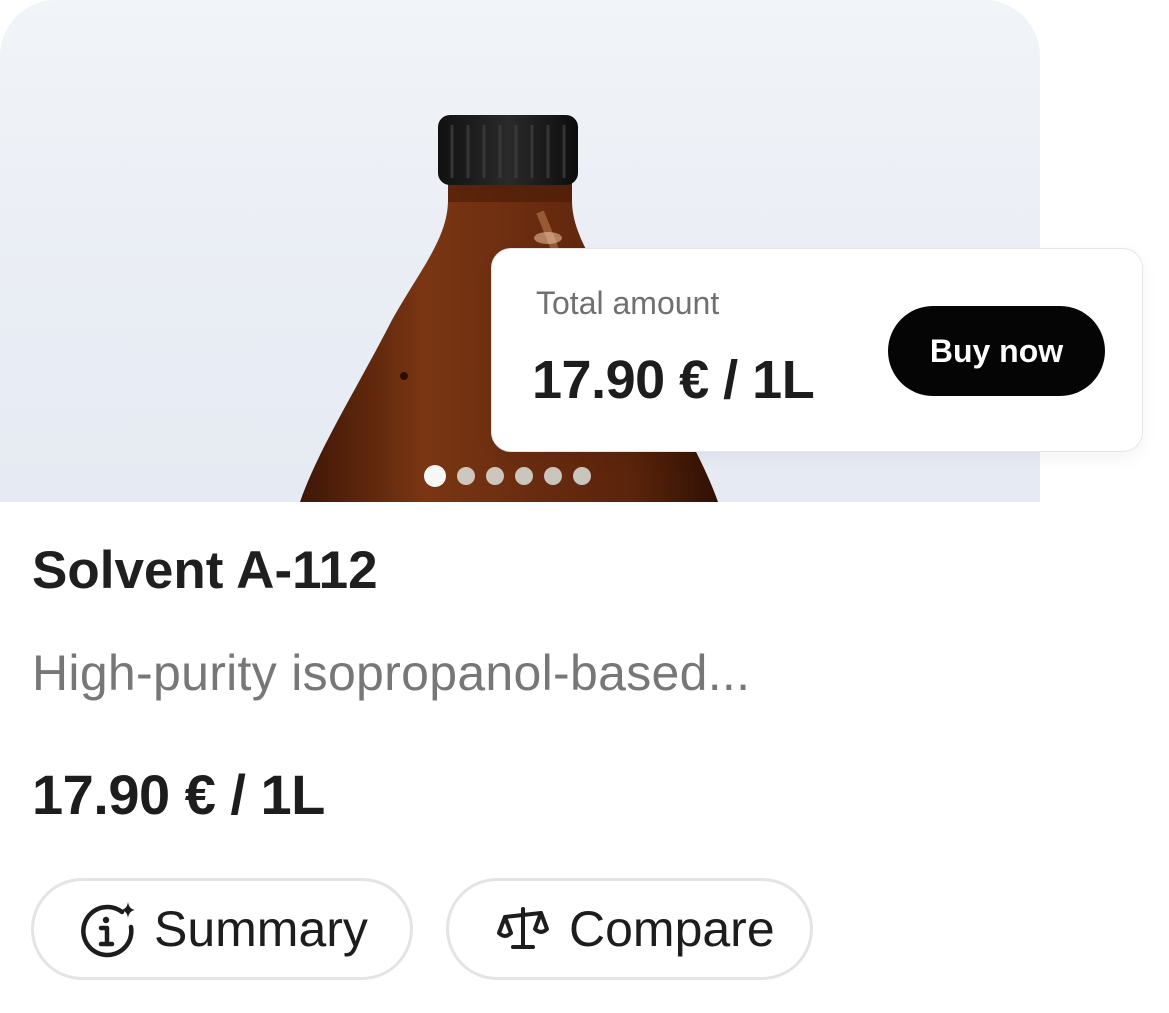  What do you see at coordinates (673, 380) in the screenshot?
I see `total-amount-value: 17.90 € / 1L` at bounding box center [673, 380].